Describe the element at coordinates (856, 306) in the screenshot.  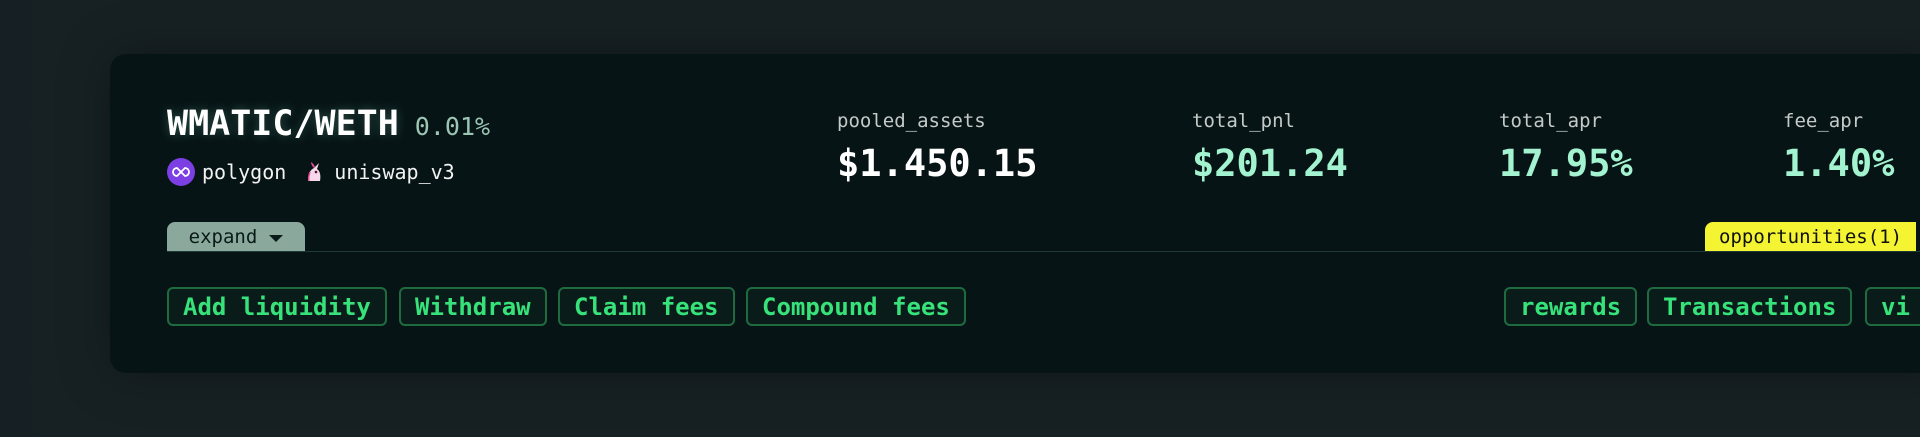
I see `compound-fees-button: Compound fees` at that location.